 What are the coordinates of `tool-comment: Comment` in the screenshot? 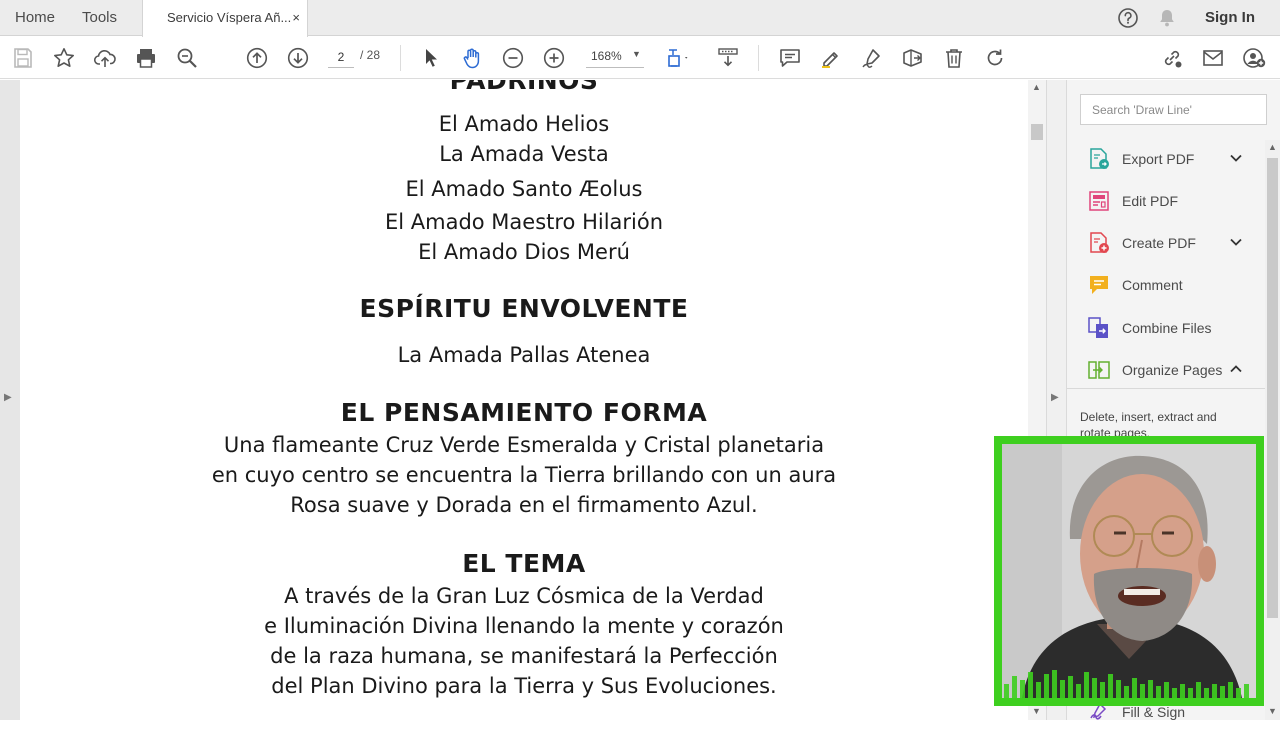 It's located at (1173, 285).